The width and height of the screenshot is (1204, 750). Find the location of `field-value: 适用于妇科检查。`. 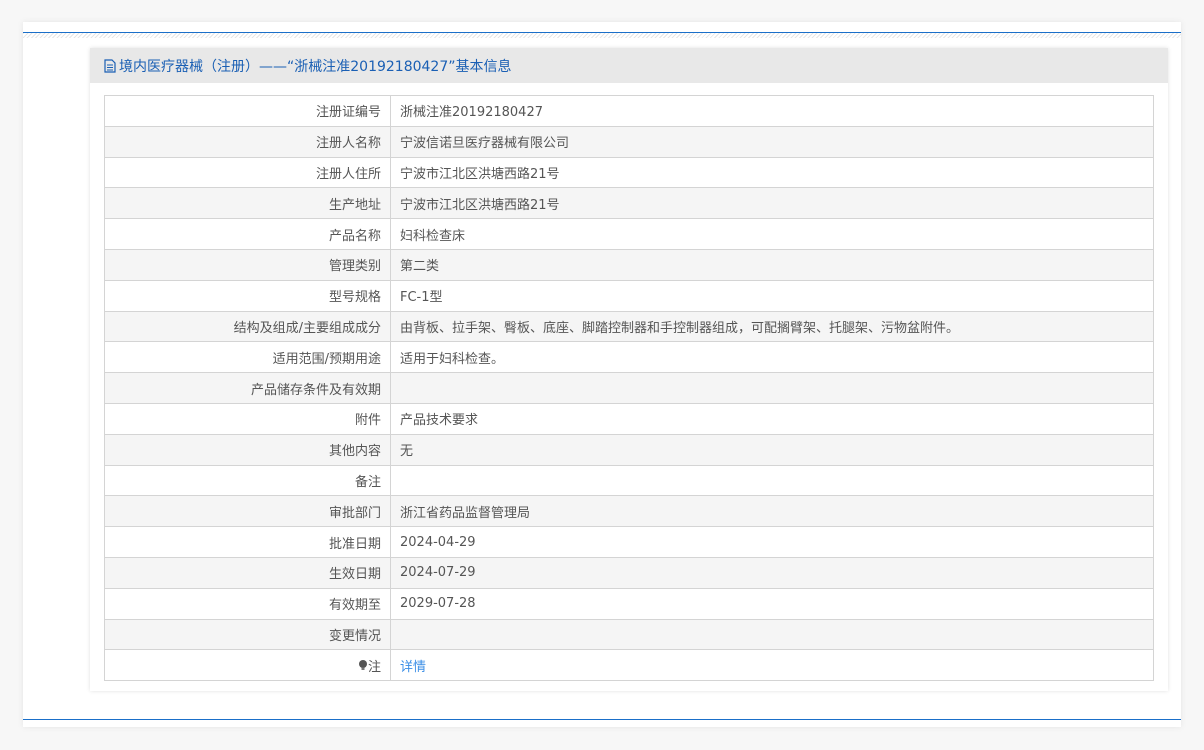

field-value: 适用于妇科检查。 is located at coordinates (772, 357).